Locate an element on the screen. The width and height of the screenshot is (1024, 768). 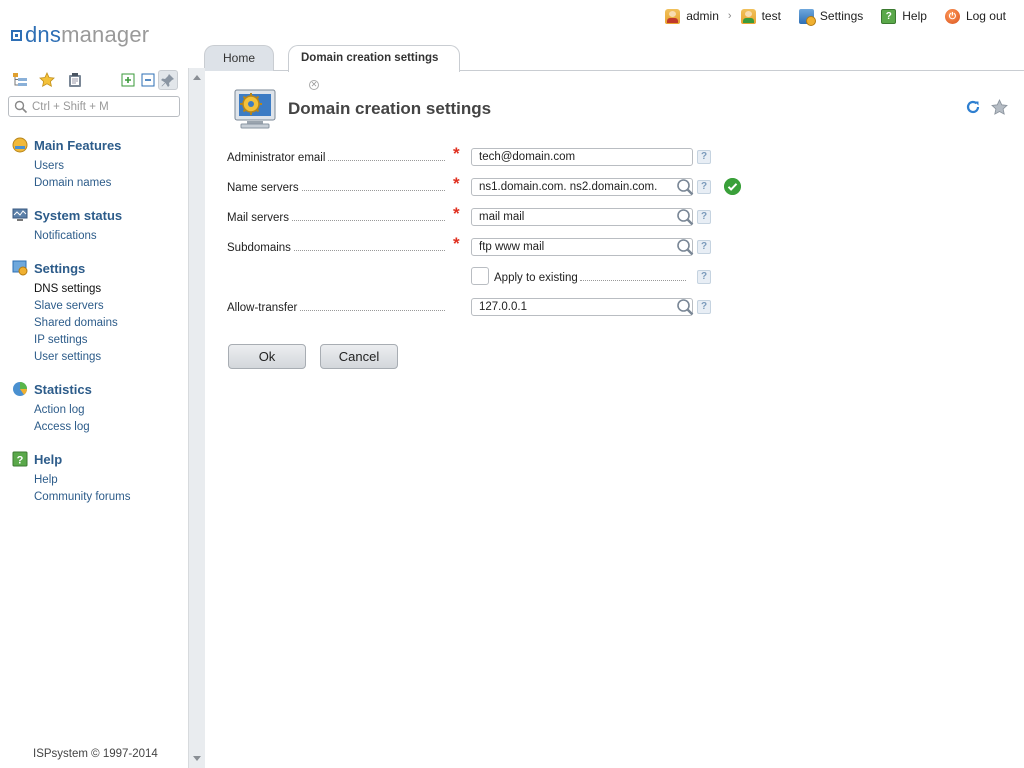
page-header-tools is located at coordinates (982, 107).